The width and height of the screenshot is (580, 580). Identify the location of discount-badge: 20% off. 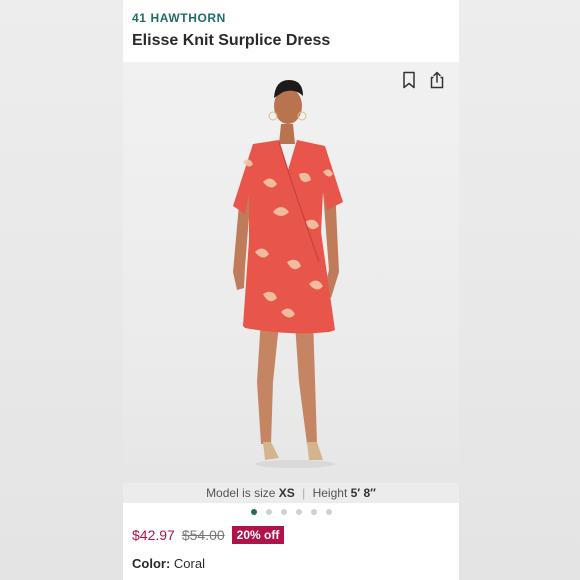
(258, 535).